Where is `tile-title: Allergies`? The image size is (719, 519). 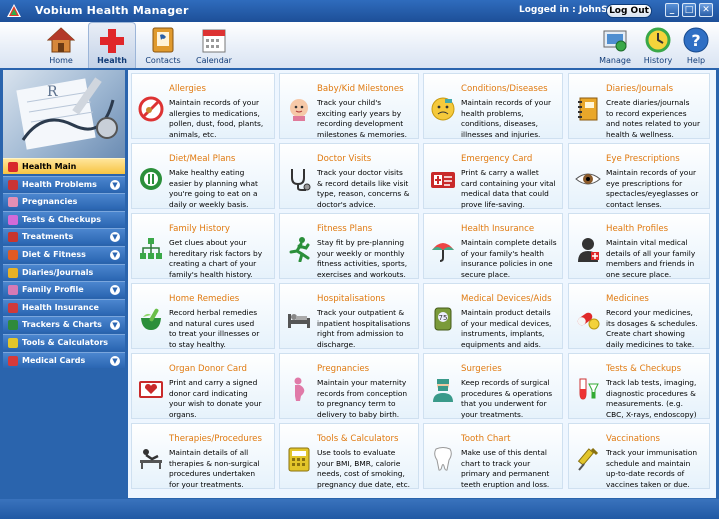
tile-title: Allergies is located at coordinates (187, 89).